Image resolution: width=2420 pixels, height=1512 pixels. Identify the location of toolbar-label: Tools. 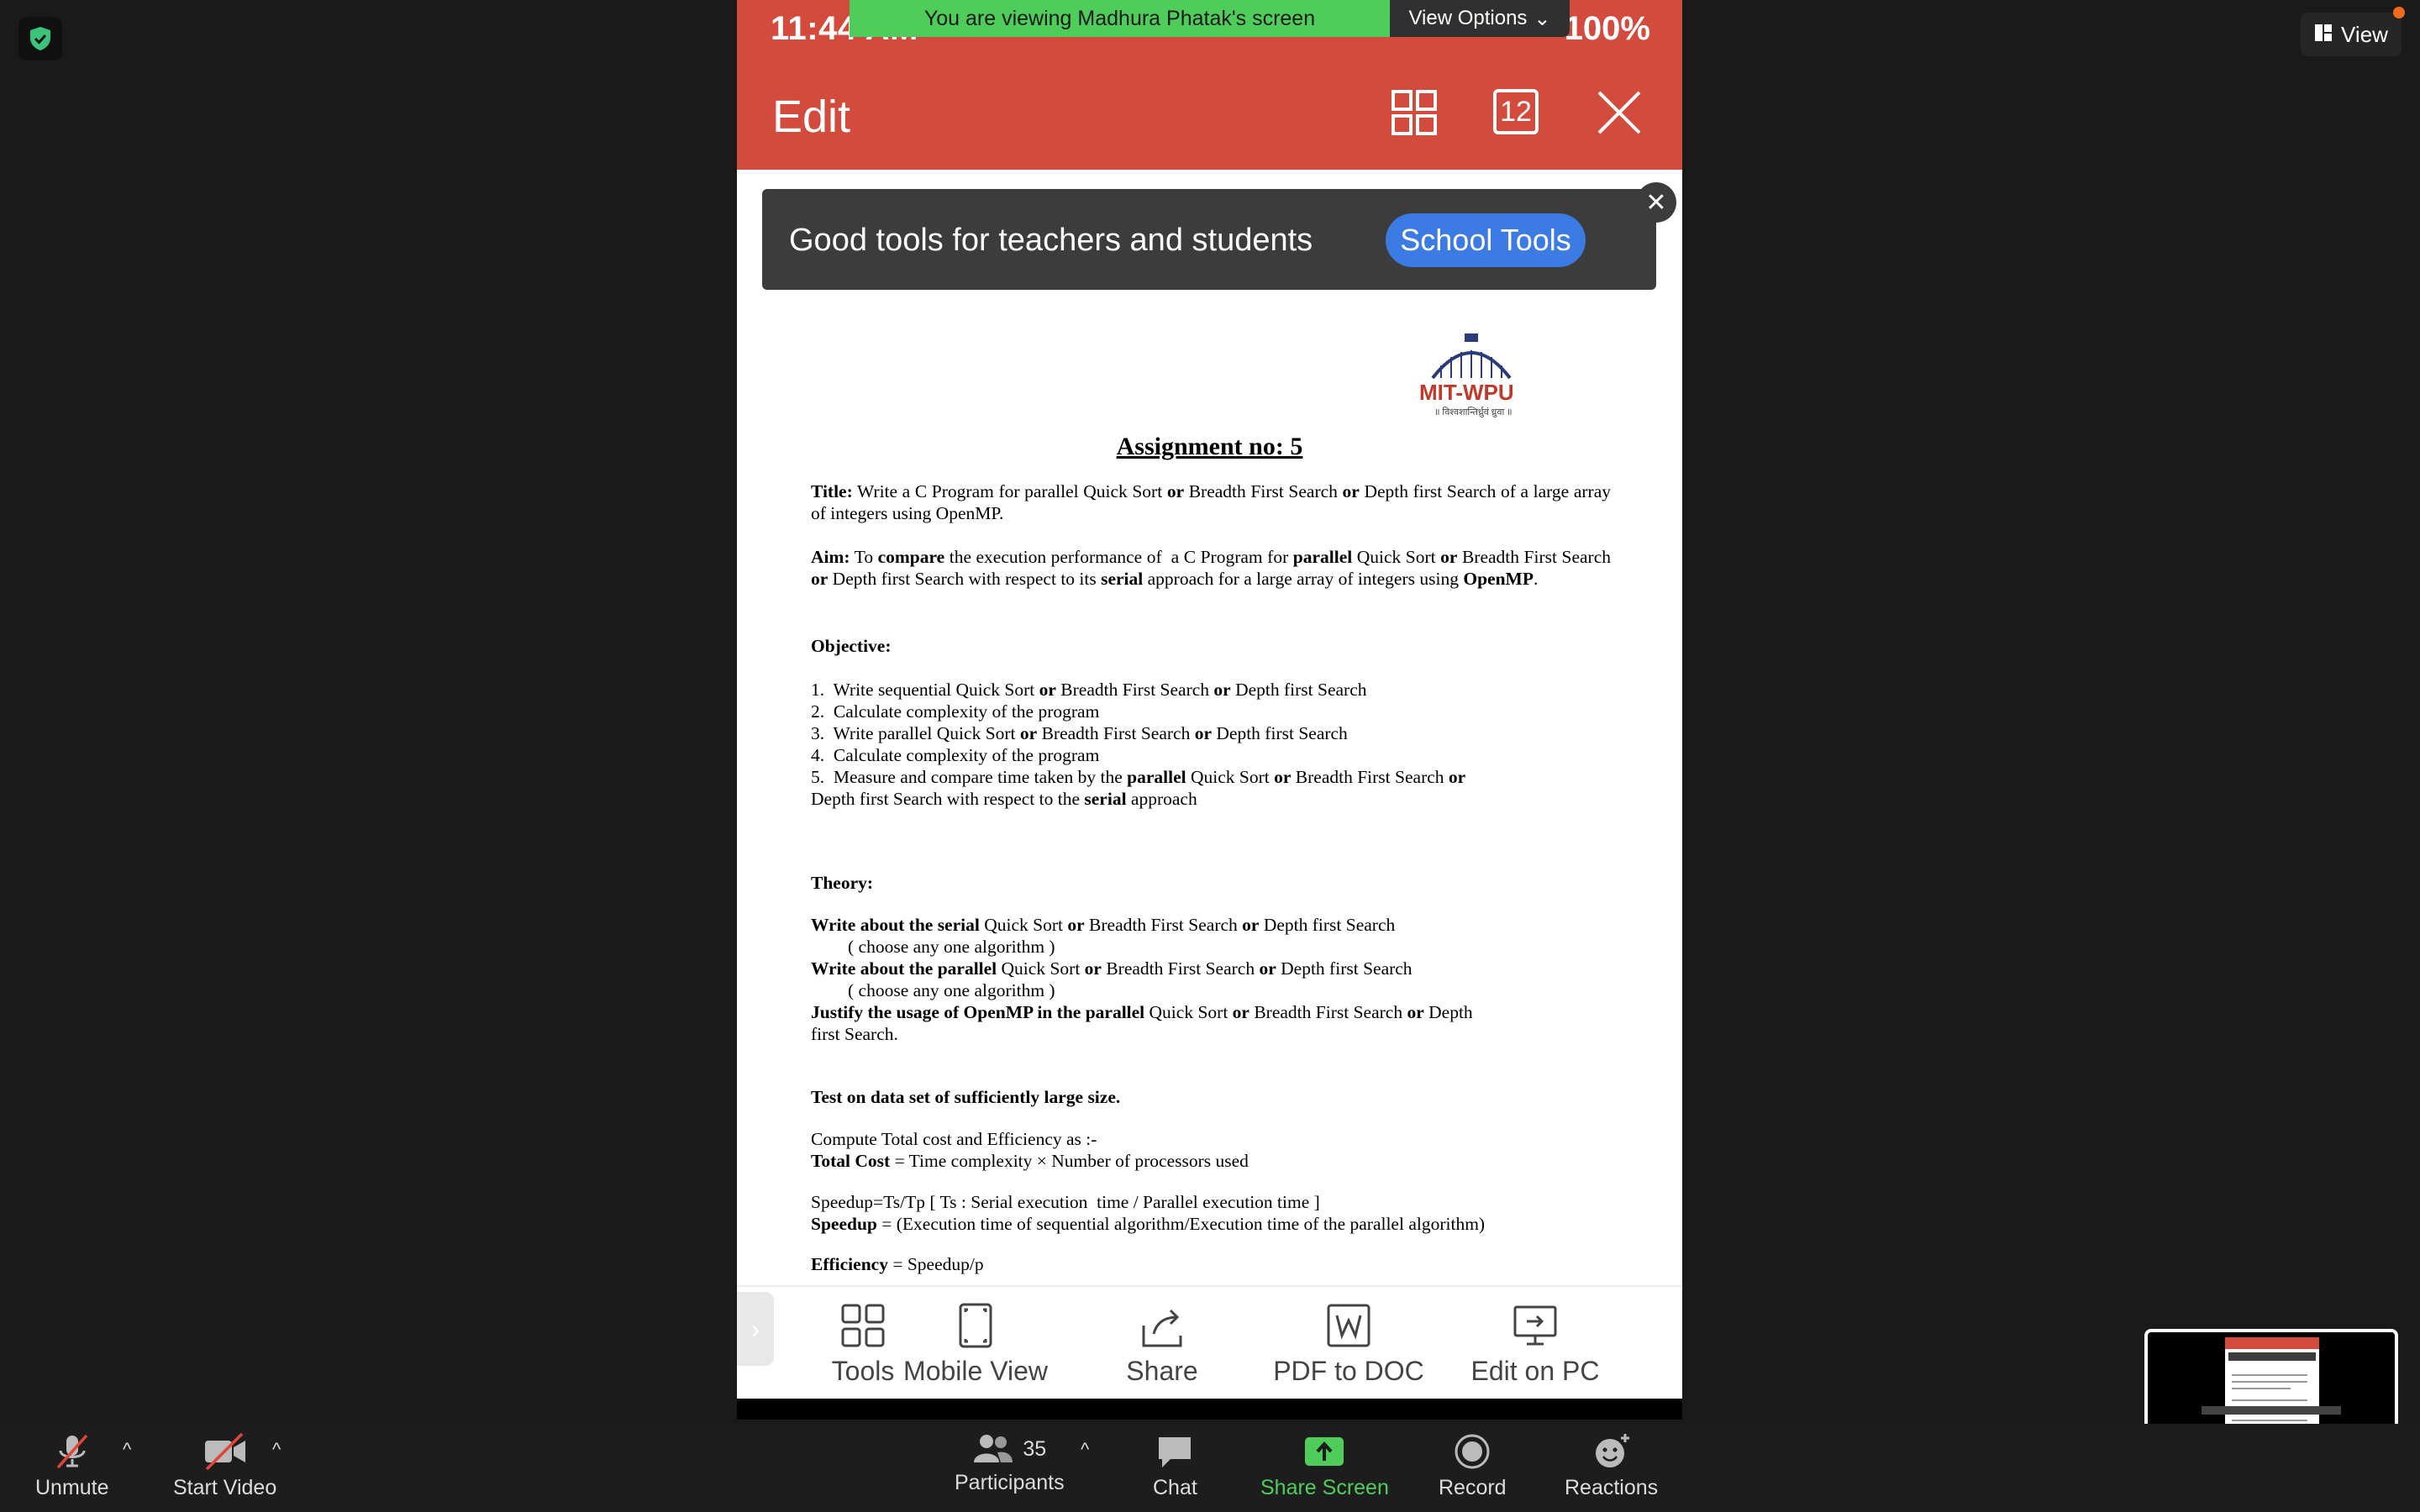
(863, 1371).